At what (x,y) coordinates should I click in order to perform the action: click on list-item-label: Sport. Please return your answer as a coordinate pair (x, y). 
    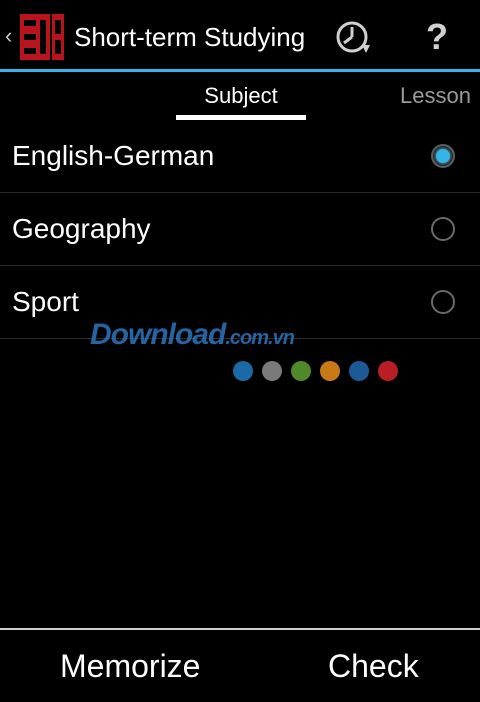
    Looking at the image, I should click on (45, 301).